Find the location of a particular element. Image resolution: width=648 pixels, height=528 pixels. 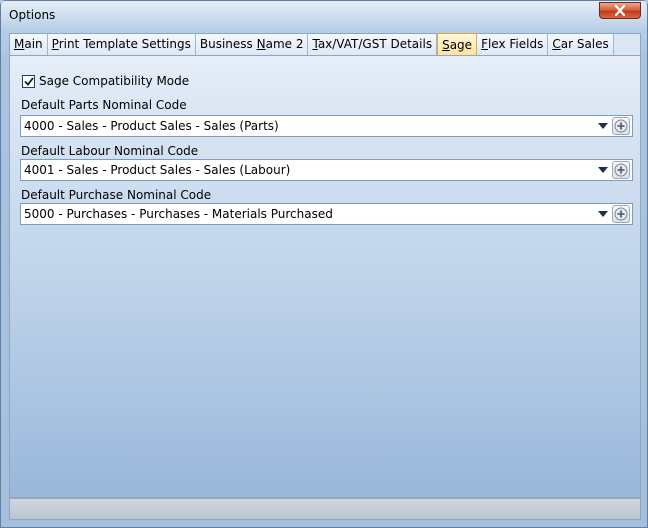

tab-tax-vat-gst-details: Tax/VAT/GST Details is located at coordinates (373, 44).